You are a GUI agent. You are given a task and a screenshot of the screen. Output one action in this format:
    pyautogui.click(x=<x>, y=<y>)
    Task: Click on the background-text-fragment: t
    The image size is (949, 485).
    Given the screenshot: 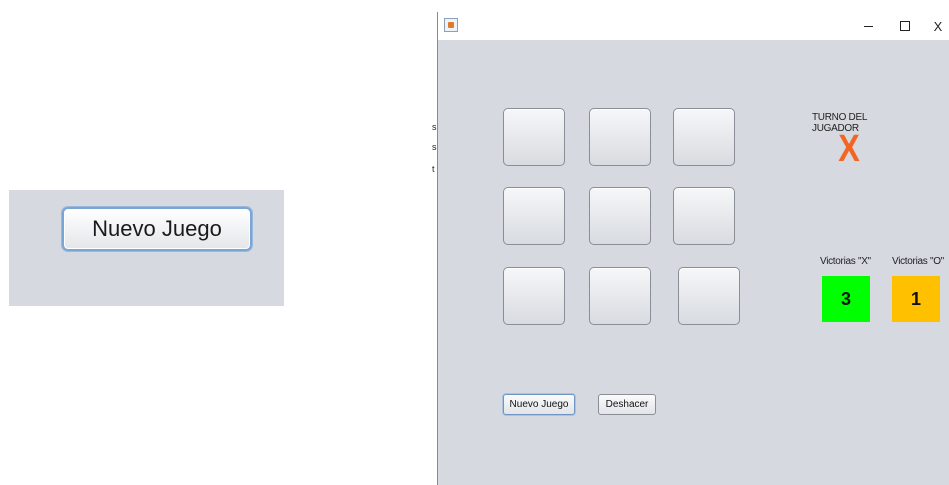 What is the action you would take?
    pyautogui.click(x=433, y=169)
    